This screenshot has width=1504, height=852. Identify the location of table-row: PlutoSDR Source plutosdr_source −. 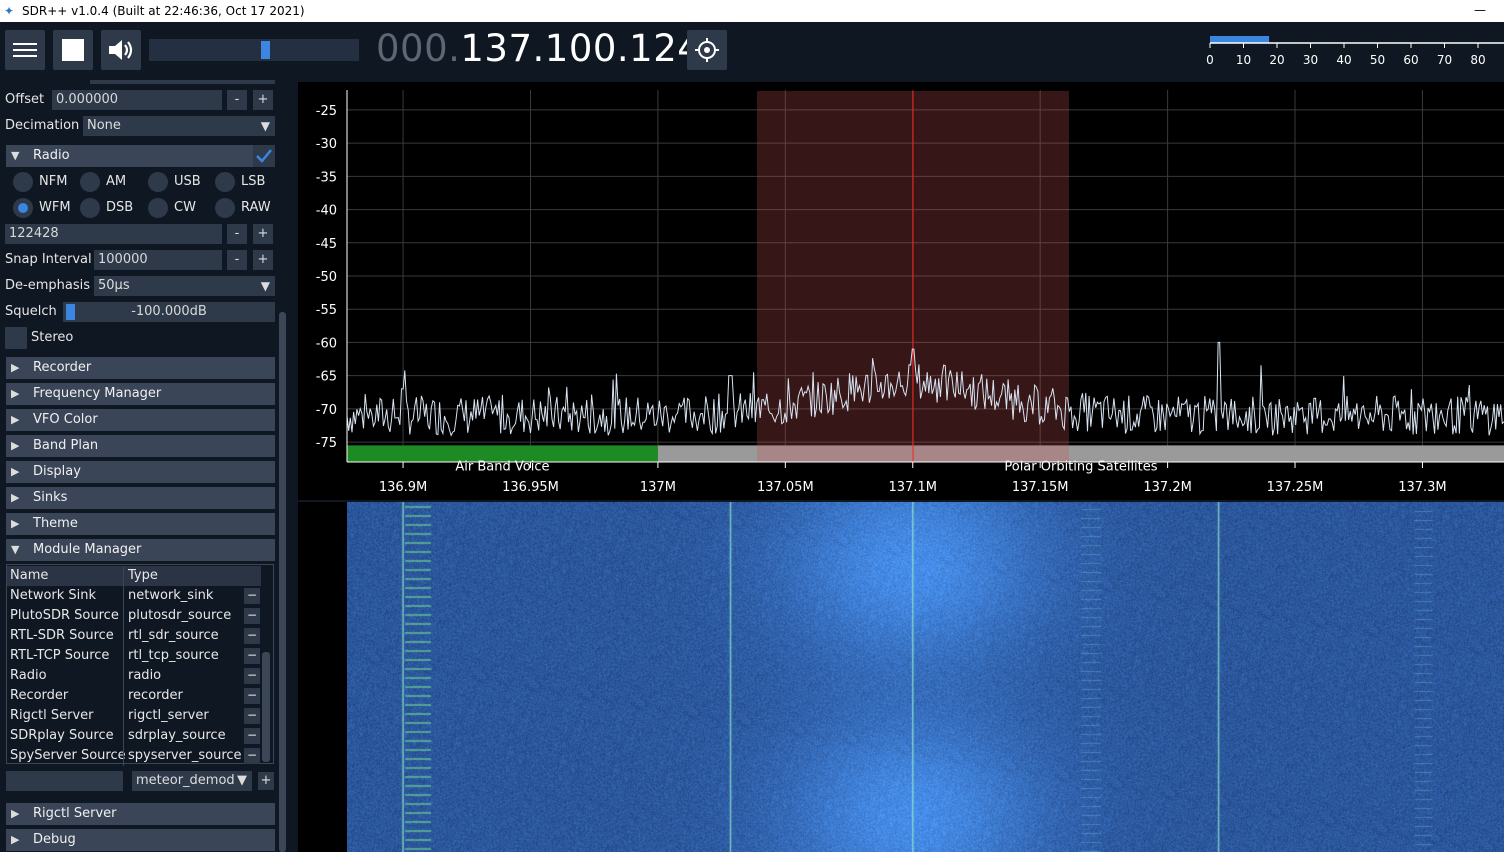
(136, 616).